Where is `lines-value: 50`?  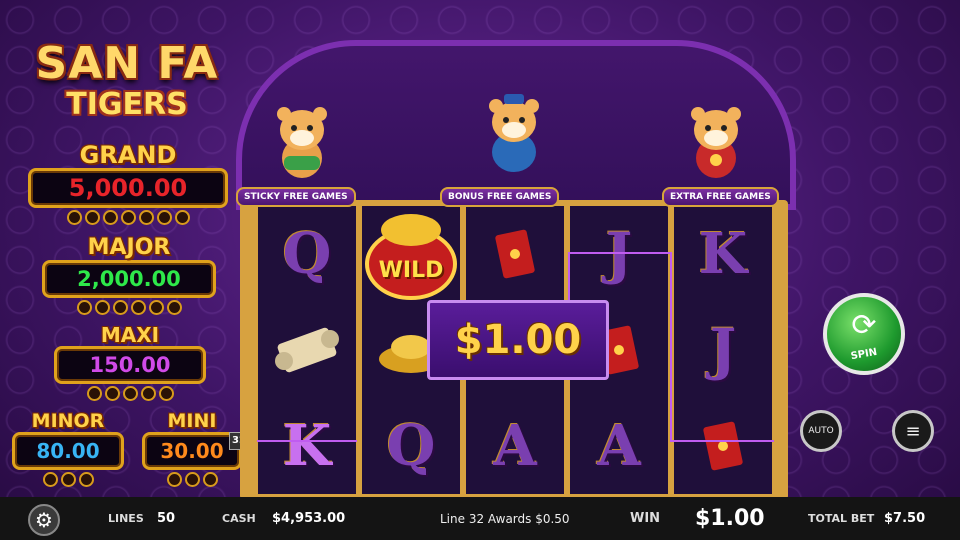 lines-value: 50 is located at coordinates (166, 518).